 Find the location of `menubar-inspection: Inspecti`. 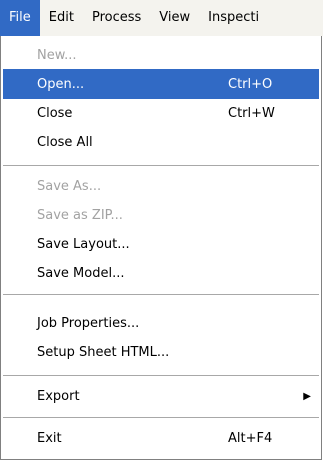

menubar-inspection: Inspecti is located at coordinates (233, 18).